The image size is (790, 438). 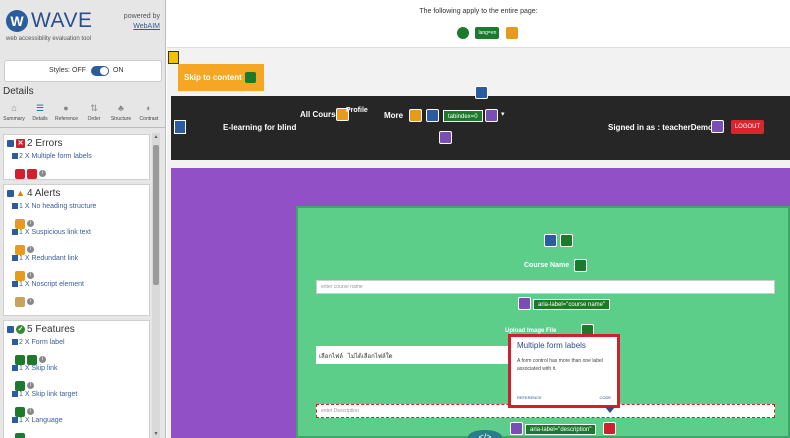 What do you see at coordinates (156, 434) in the screenshot?
I see `scroll-down-icon: ▼` at bounding box center [156, 434].